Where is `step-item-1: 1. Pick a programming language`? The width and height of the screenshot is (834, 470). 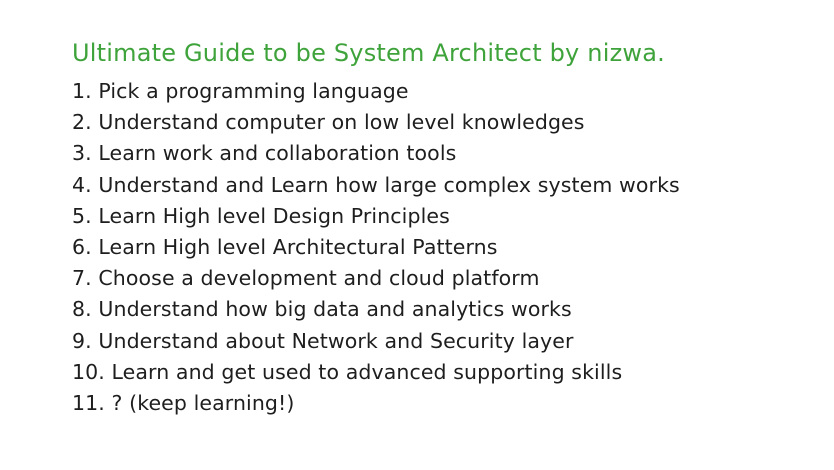
step-item-1: 1. Pick a programming language is located at coordinates (240, 91).